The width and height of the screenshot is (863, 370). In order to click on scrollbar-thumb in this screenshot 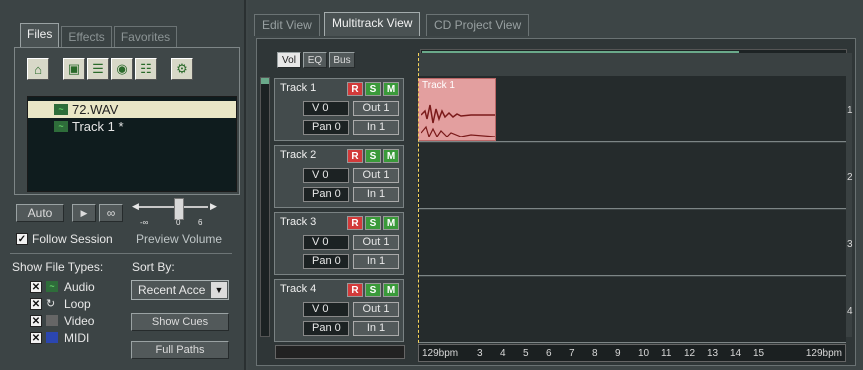, I will do `click(265, 81)`.